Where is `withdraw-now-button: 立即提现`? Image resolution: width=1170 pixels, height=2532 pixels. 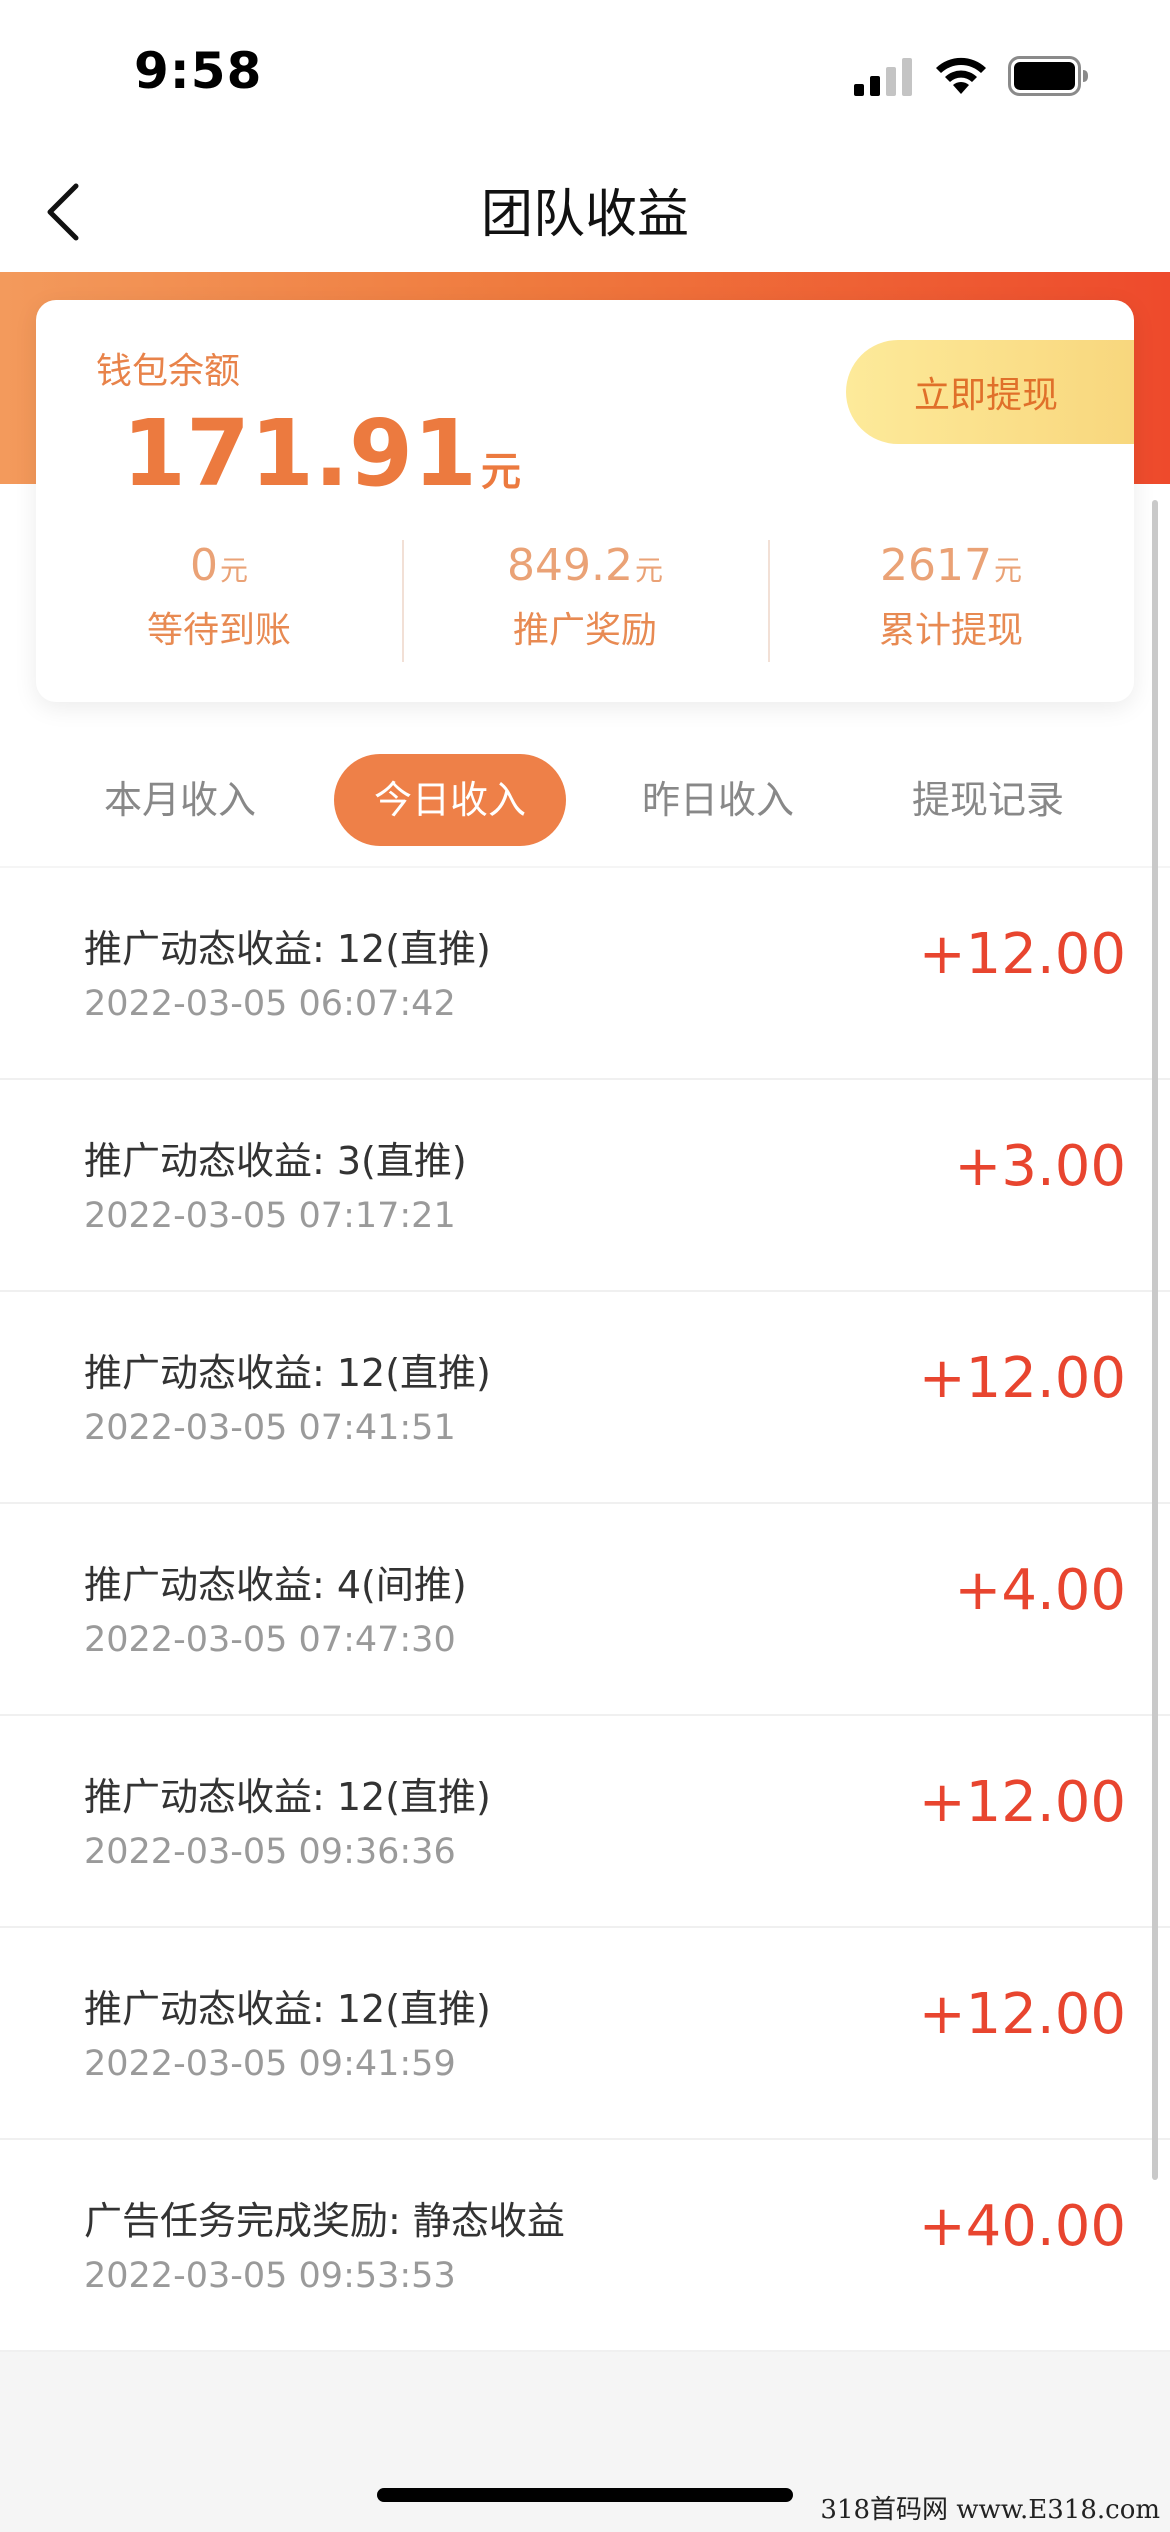
withdraw-now-button: 立即提现 is located at coordinates (990, 392).